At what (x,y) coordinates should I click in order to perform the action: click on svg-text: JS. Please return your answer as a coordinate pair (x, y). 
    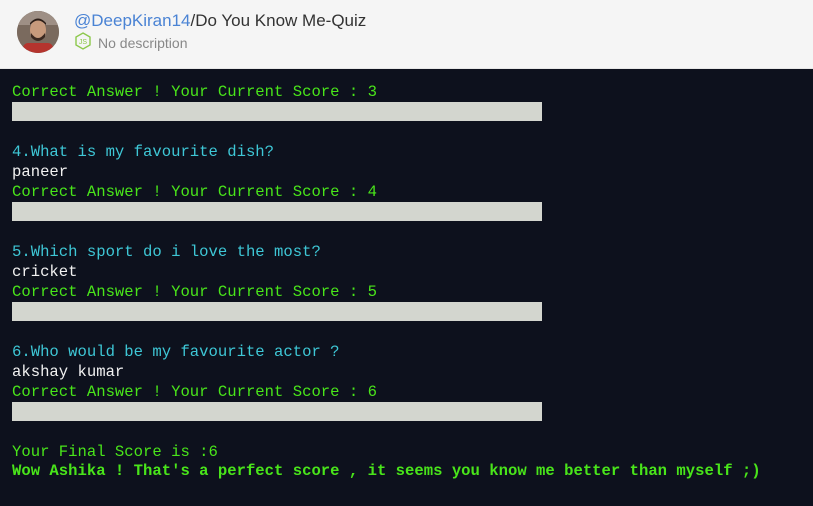
    Looking at the image, I should click on (83, 42).